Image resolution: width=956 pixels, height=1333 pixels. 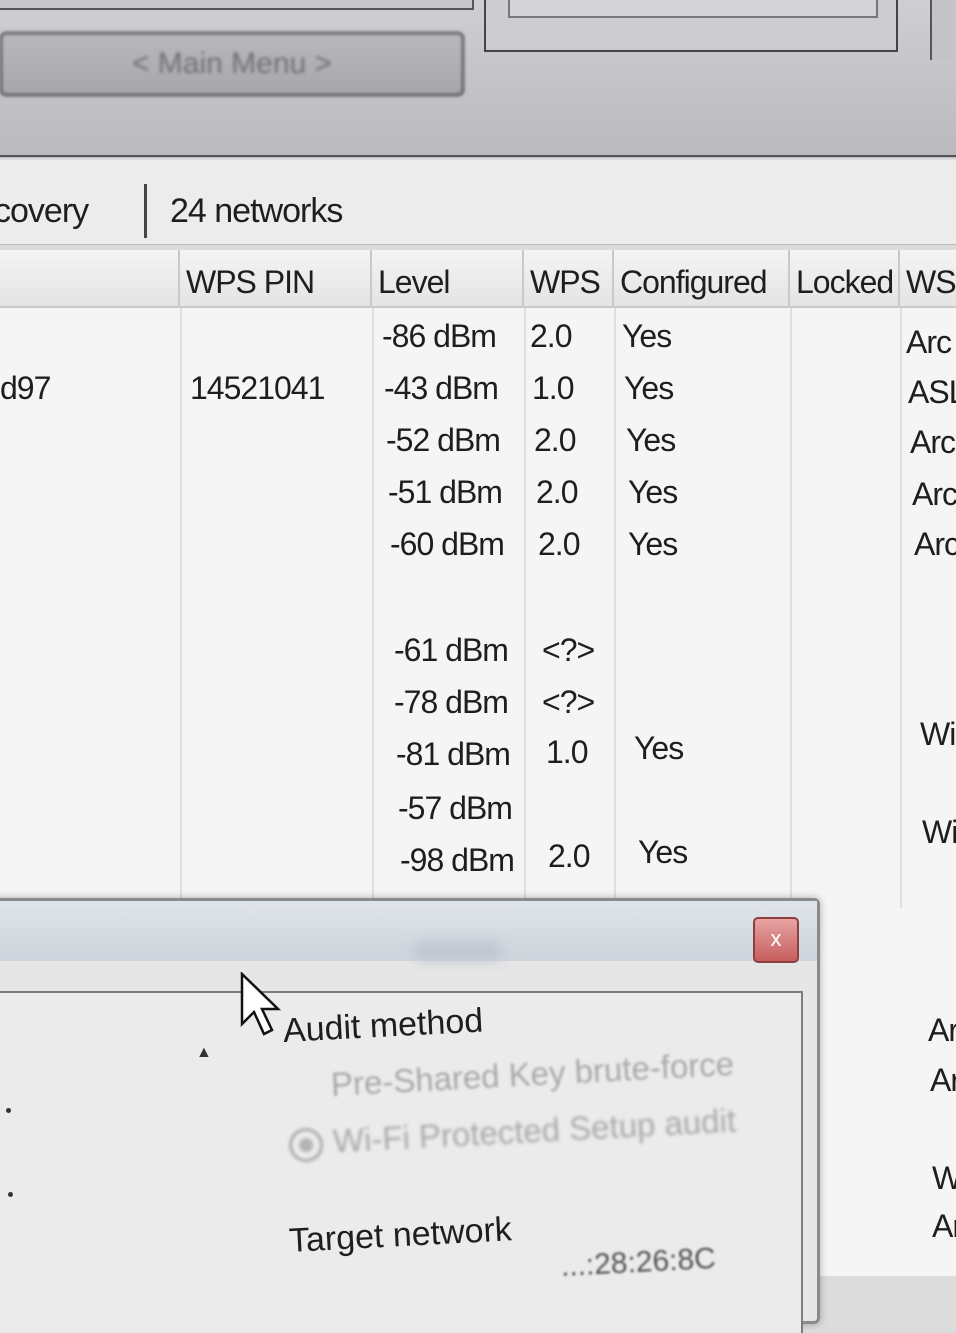 What do you see at coordinates (453, 754) in the screenshot?
I see `cell-level: -81 dBm` at bounding box center [453, 754].